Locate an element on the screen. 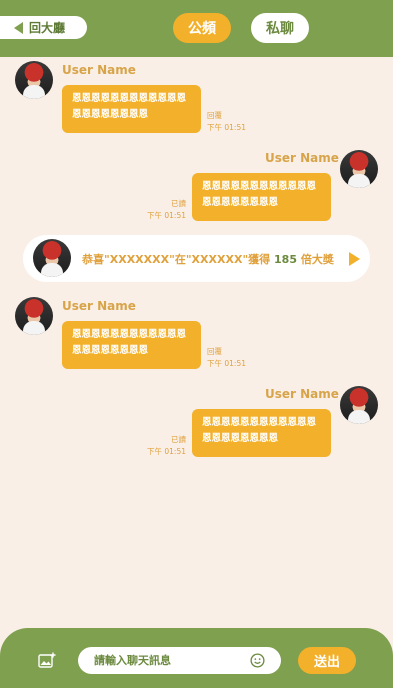 This screenshot has height=688, width=393. back-label: 回大廳 is located at coordinates (47, 28).